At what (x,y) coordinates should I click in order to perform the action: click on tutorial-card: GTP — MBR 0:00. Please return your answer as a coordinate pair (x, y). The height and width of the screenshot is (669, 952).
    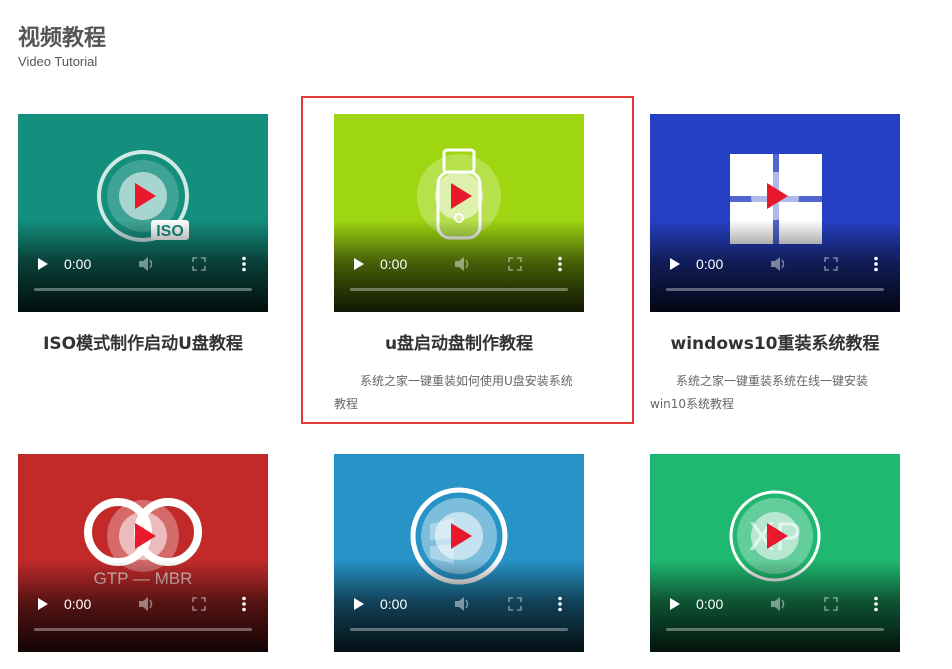
    Looking at the image, I should click on (143, 553).